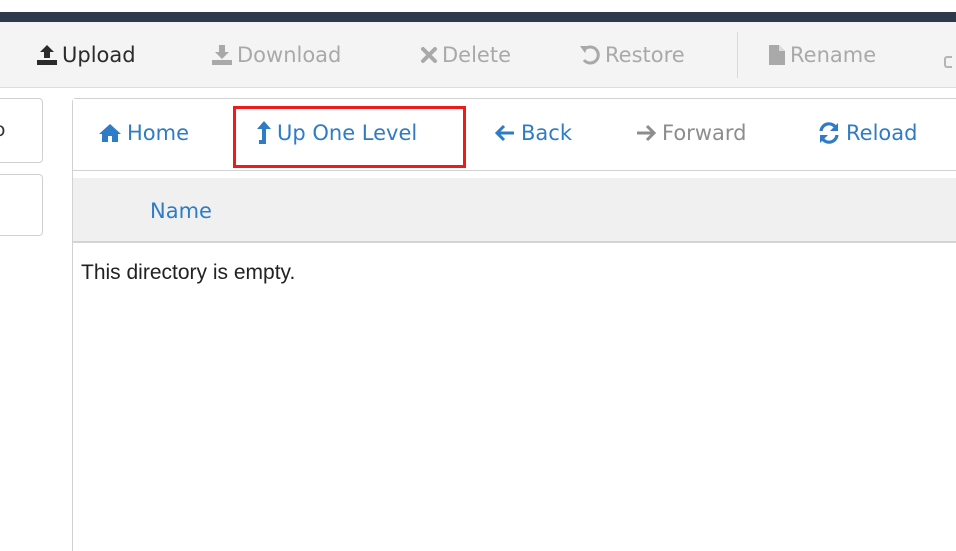  I want to click on back-label: Back, so click(546, 133).